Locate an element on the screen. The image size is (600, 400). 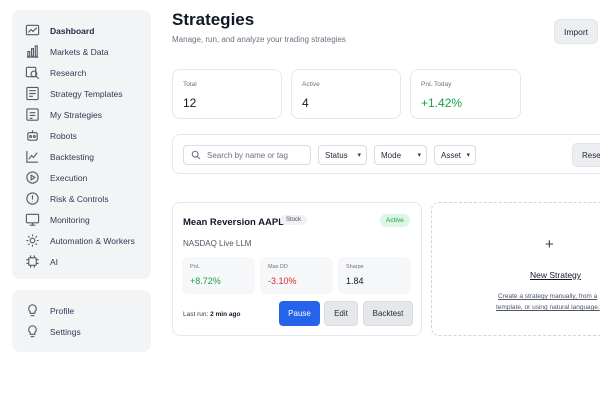
metric-value: 1.84 is located at coordinates (355, 281).